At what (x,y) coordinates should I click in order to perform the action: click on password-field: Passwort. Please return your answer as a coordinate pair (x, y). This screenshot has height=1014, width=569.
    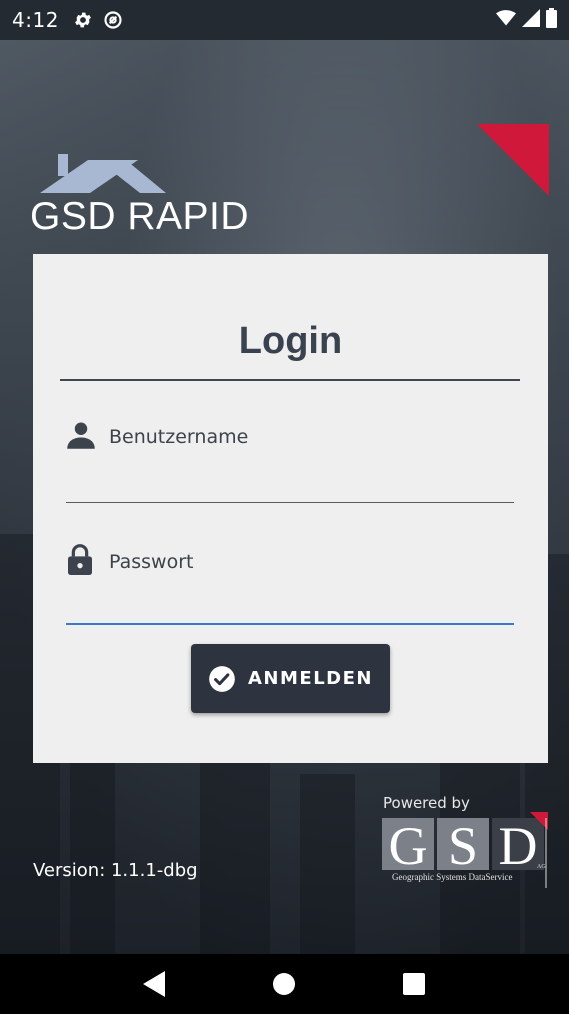
    Looking at the image, I should click on (290, 584).